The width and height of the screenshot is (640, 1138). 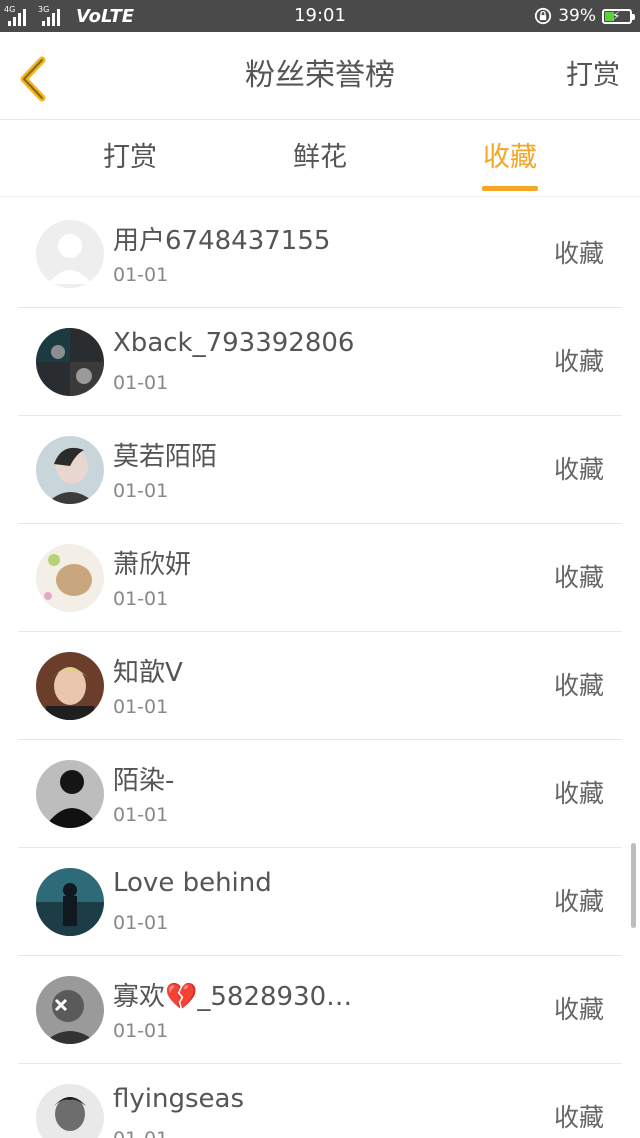 What do you see at coordinates (165, 457) in the screenshot?
I see `item-name: 莫若陌陌` at bounding box center [165, 457].